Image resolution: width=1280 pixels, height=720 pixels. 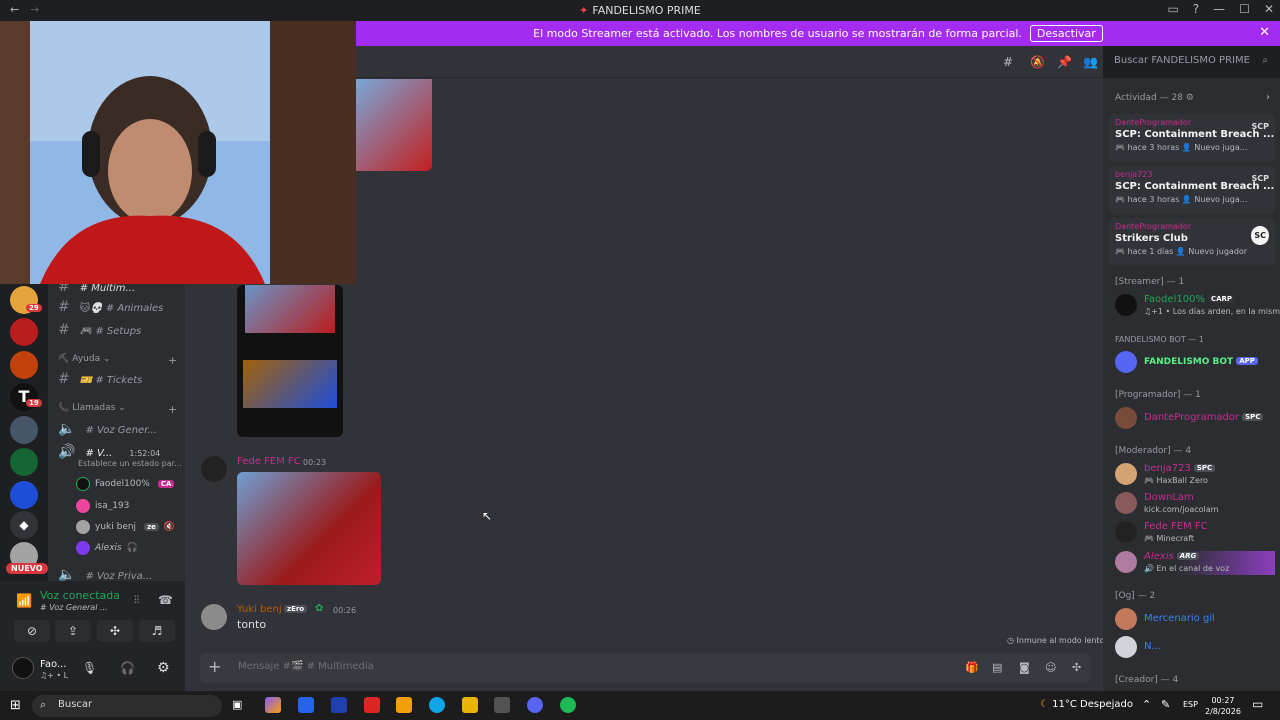 What do you see at coordinates (273, 705) in the screenshot?
I see `copilot-icon` at bounding box center [273, 705].